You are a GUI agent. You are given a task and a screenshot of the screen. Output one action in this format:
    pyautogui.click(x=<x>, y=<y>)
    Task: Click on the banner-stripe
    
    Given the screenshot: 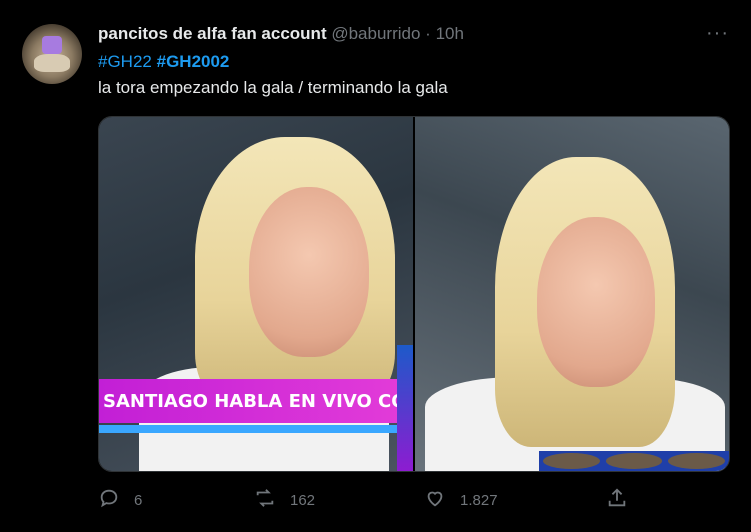 What is the action you would take?
    pyautogui.click(x=249, y=429)
    